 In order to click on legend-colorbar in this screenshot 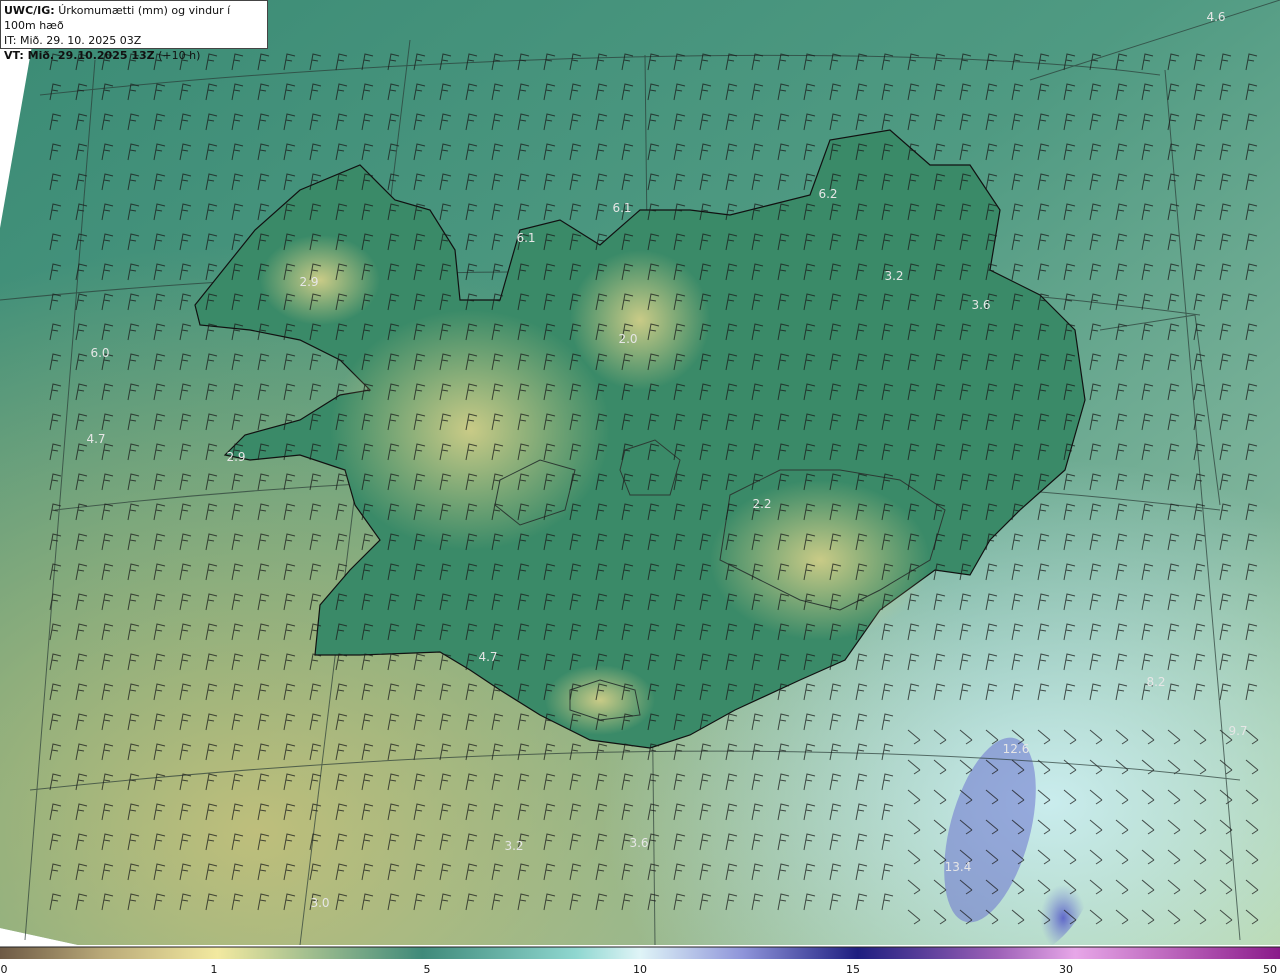, I will do `click(640, 953)`.